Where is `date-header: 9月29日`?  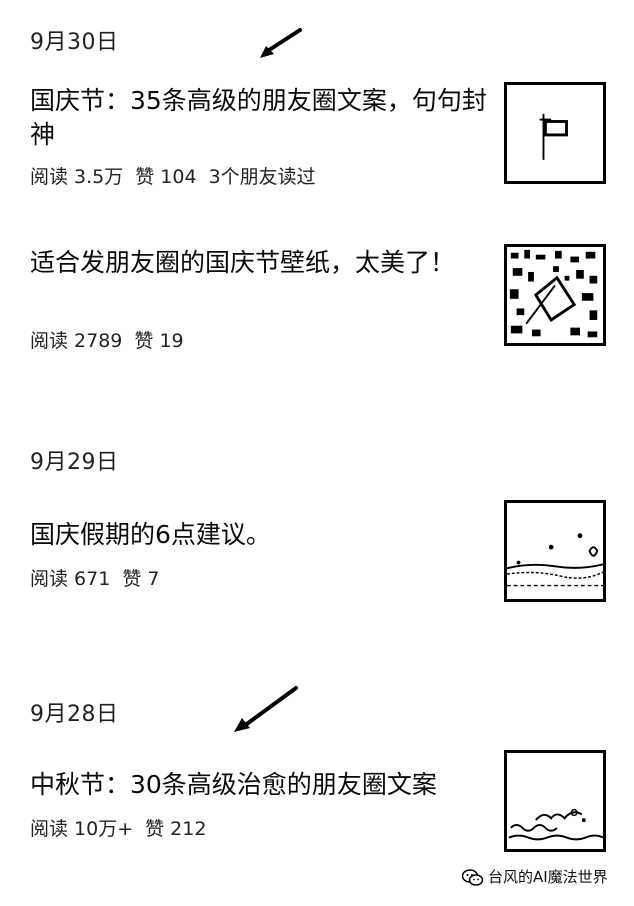
date-header: 9月29日 is located at coordinates (74, 462).